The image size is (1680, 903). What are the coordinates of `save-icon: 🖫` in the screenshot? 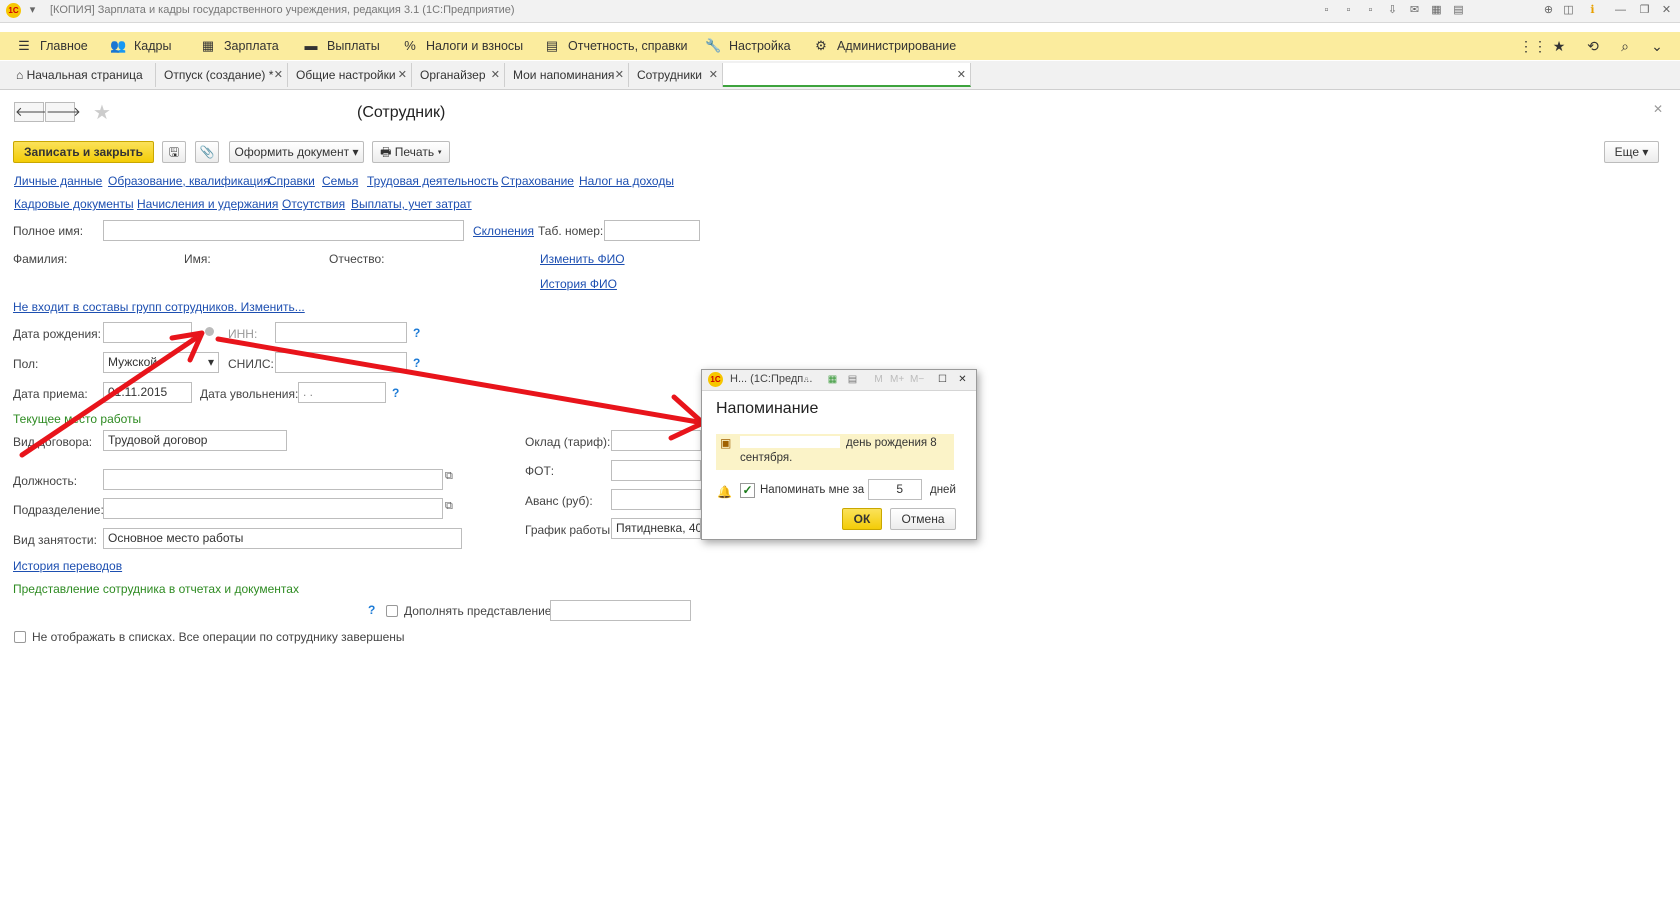 It's located at (174, 152).